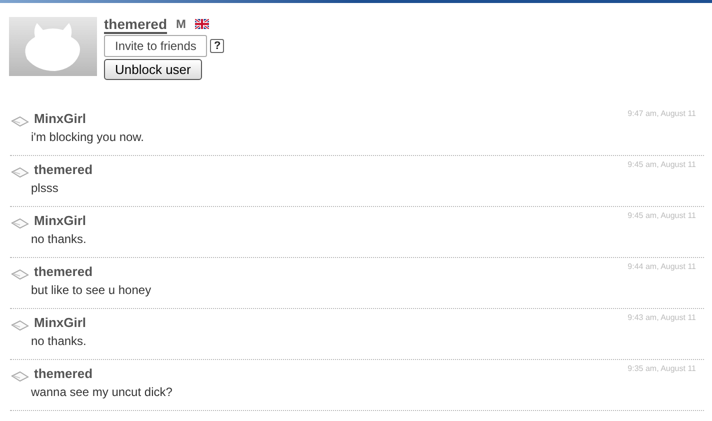 The width and height of the screenshot is (712, 421). I want to click on message-text: plsss, so click(45, 188).